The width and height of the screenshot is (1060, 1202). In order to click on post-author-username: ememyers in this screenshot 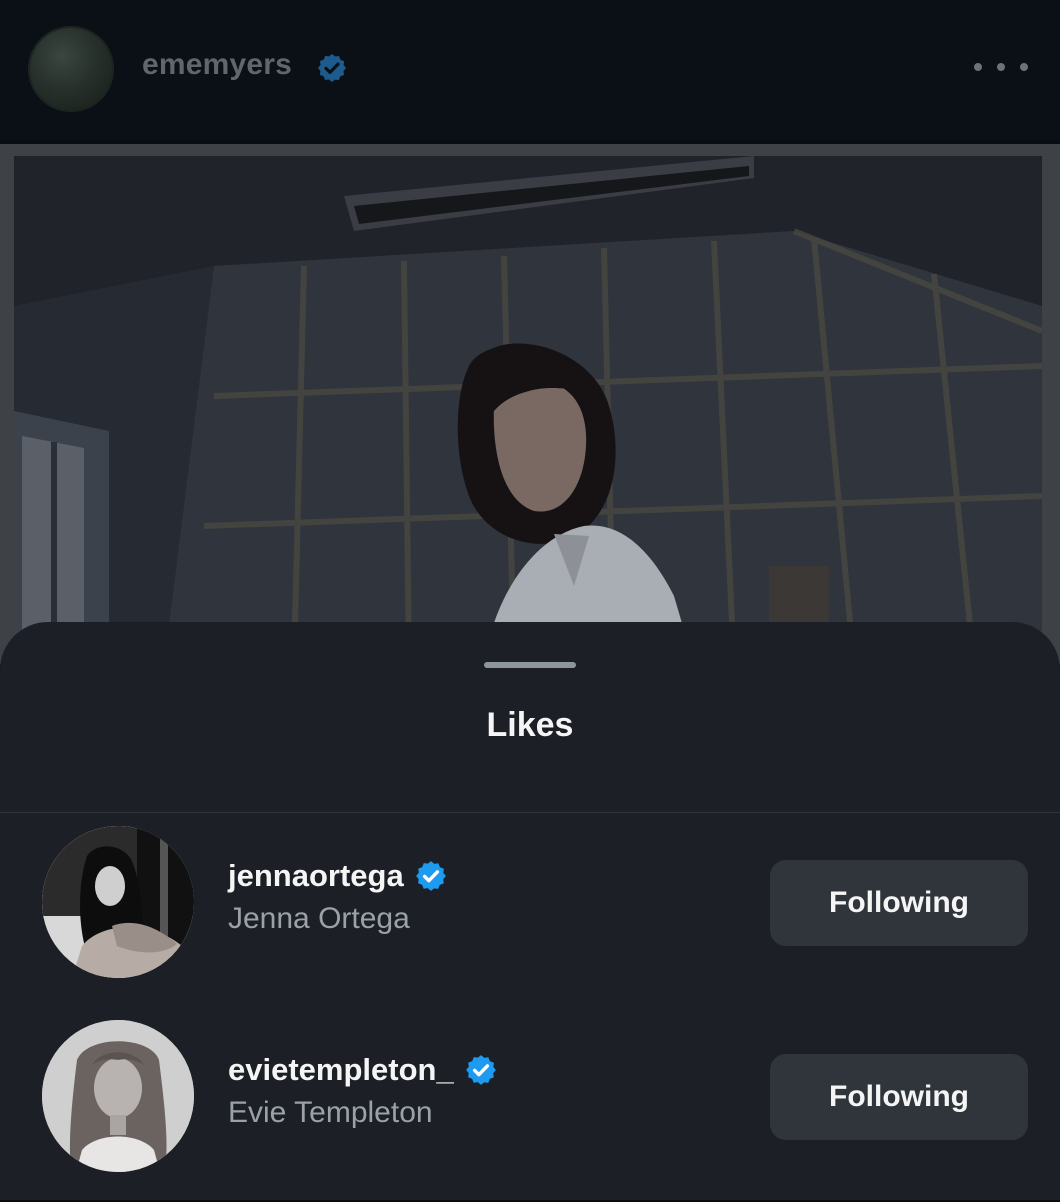, I will do `click(217, 65)`.